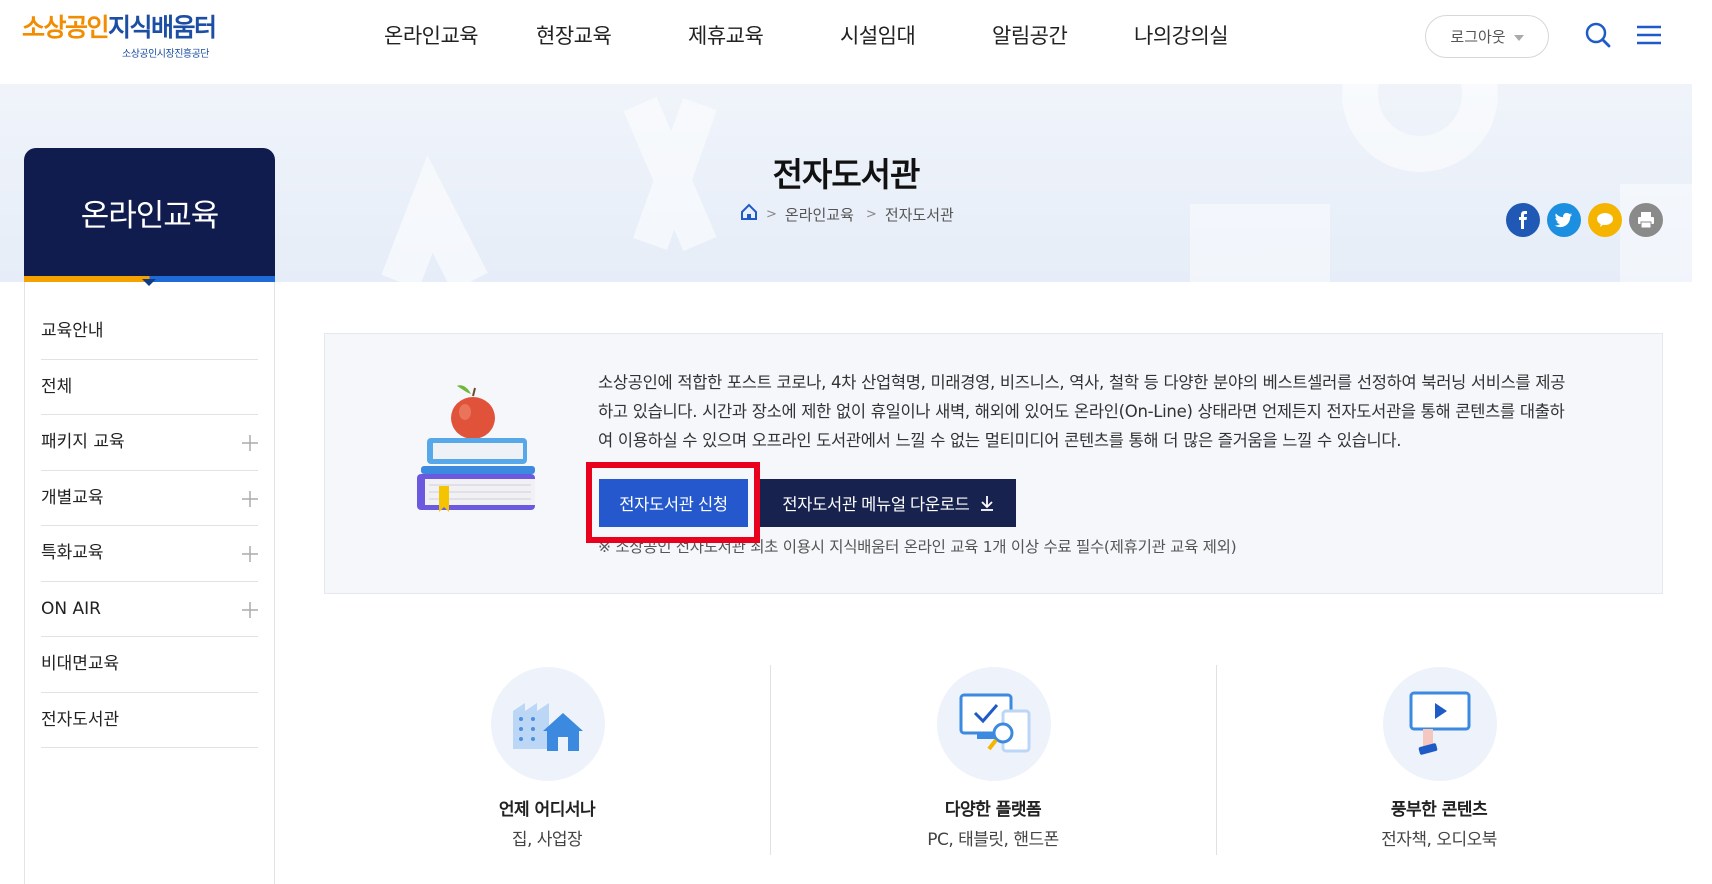  I want to click on sidebar-item-label: 개별교육, so click(72, 497).